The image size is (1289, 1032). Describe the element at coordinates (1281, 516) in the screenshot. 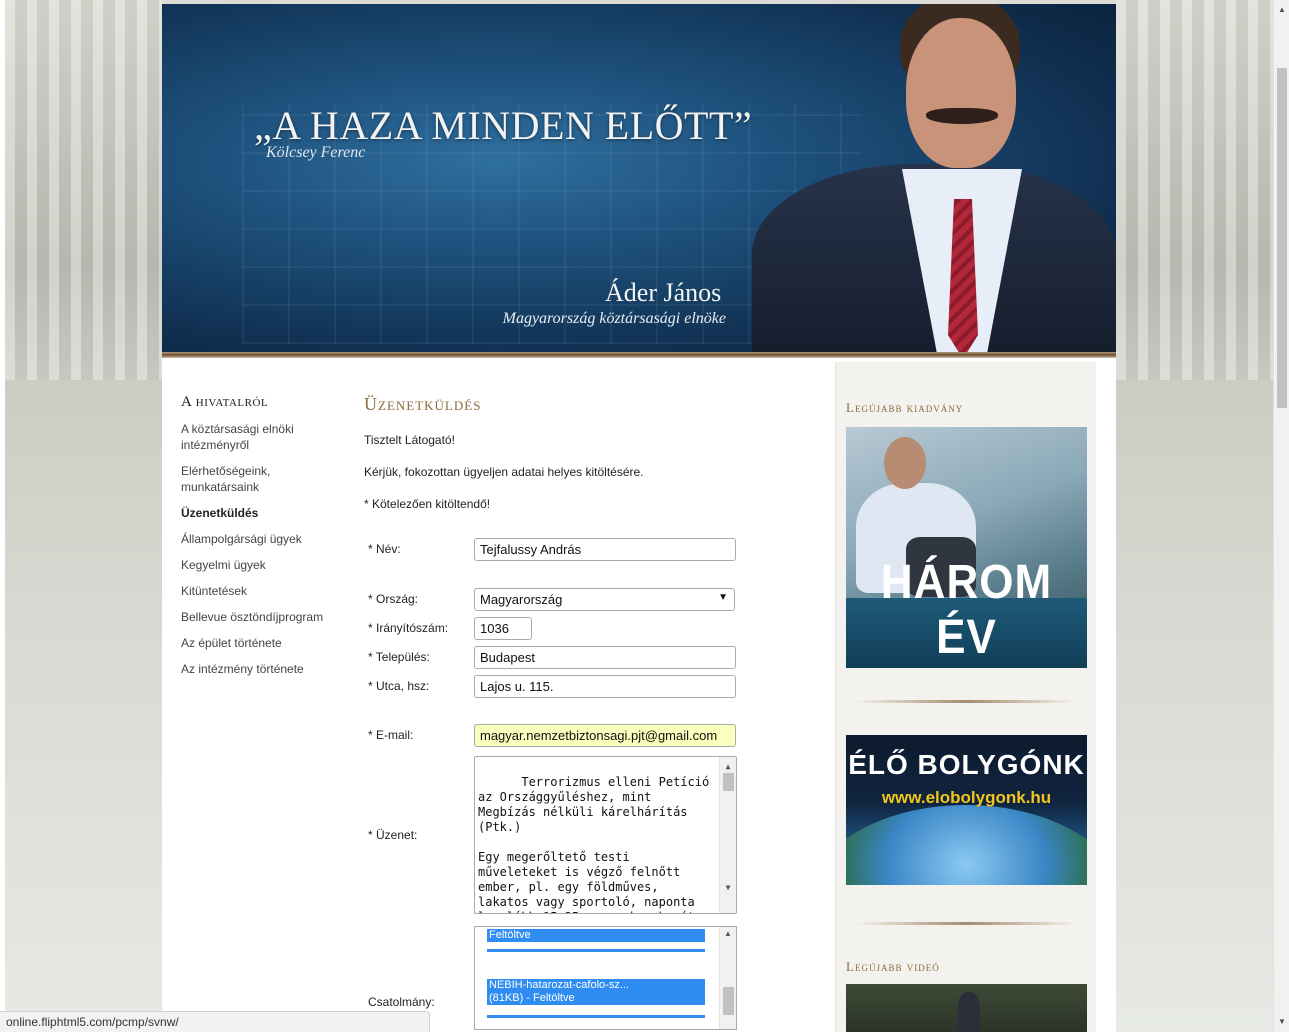

I see `page-scrollbar: ▲ ▼` at that location.